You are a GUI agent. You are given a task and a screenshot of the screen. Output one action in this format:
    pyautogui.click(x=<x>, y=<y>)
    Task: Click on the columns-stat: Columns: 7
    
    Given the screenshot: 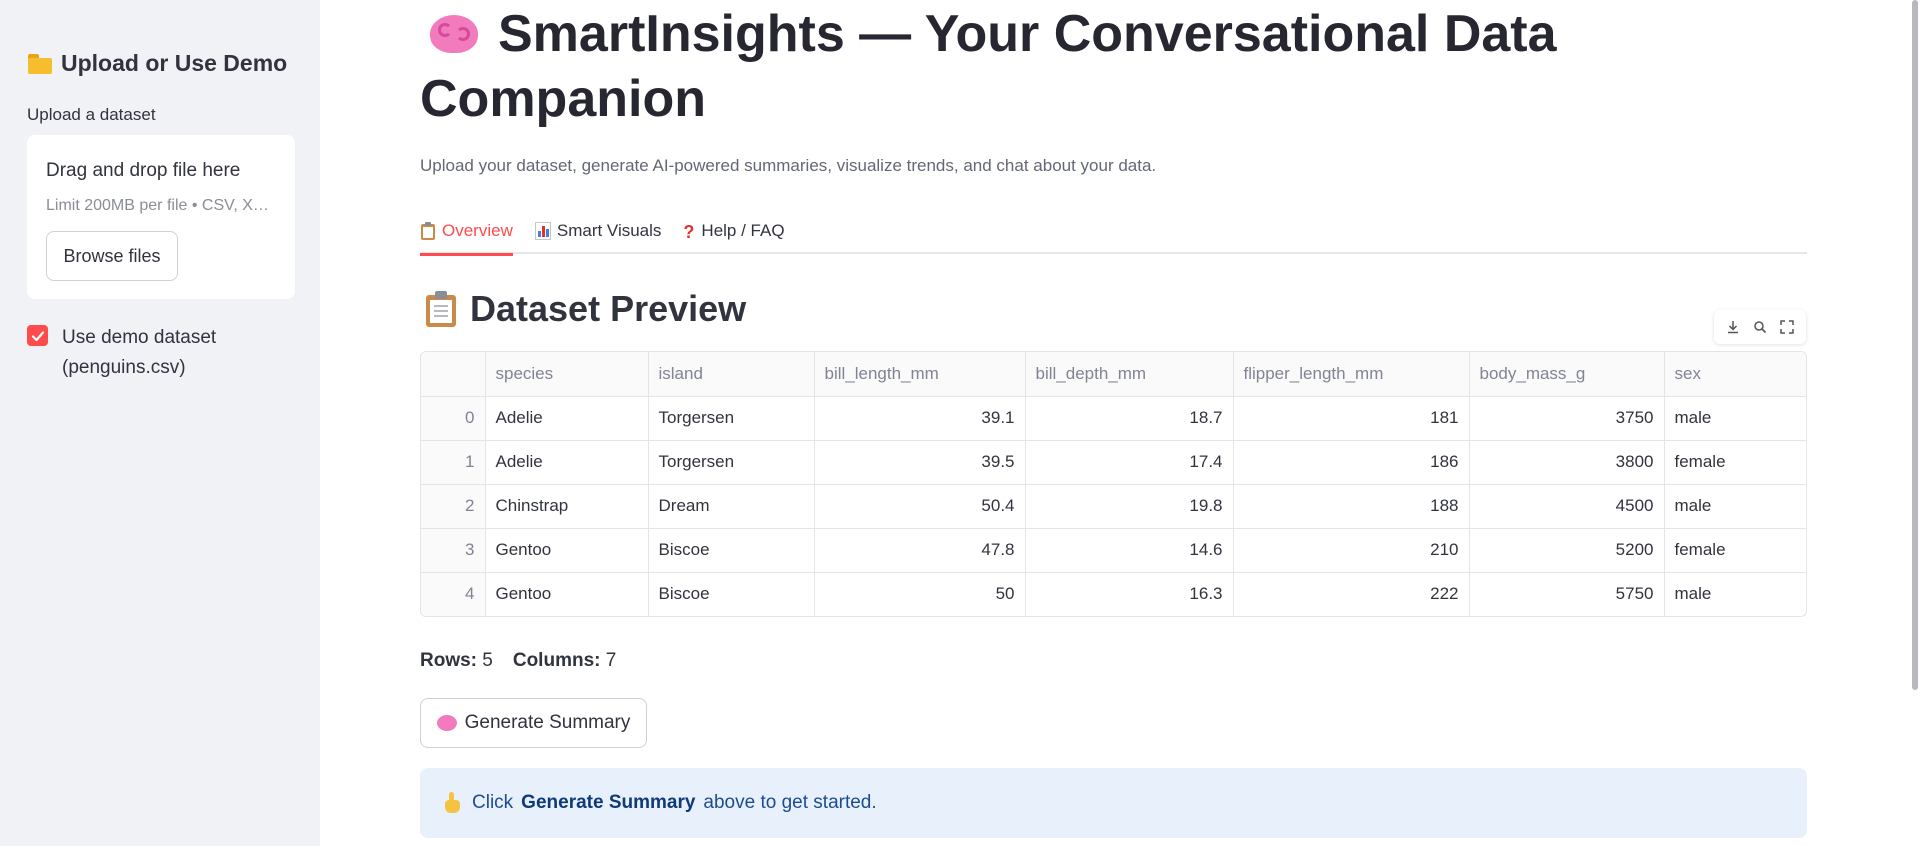 What is the action you would take?
    pyautogui.click(x=564, y=661)
    